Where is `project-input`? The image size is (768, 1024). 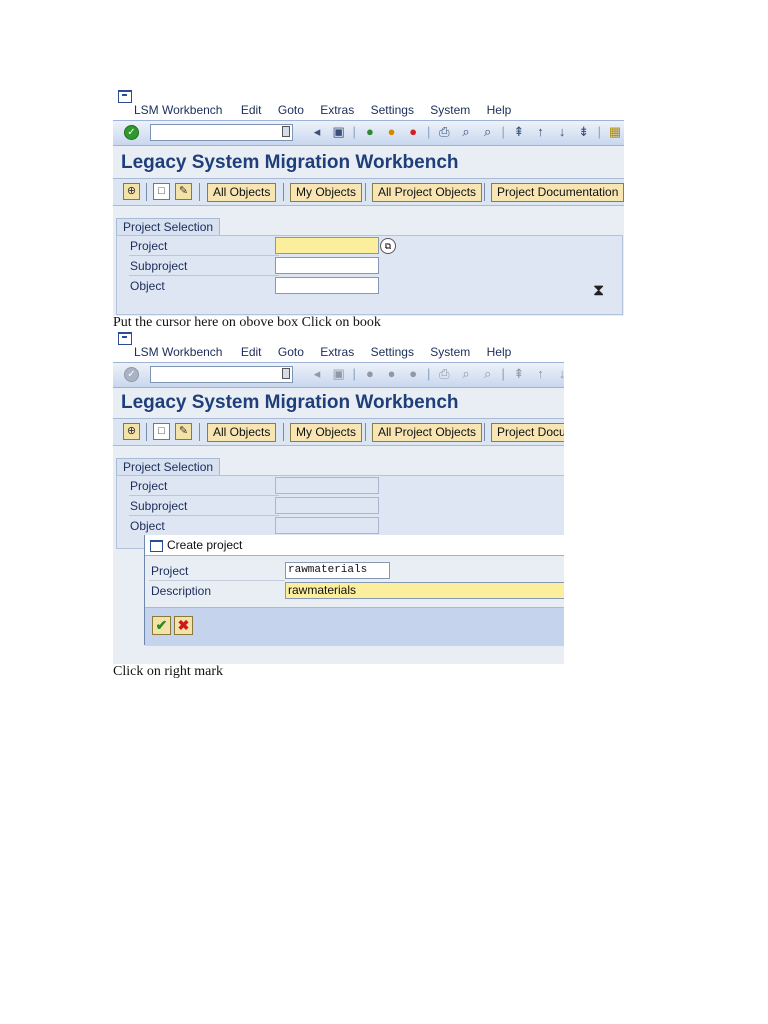
project-input is located at coordinates (327, 245).